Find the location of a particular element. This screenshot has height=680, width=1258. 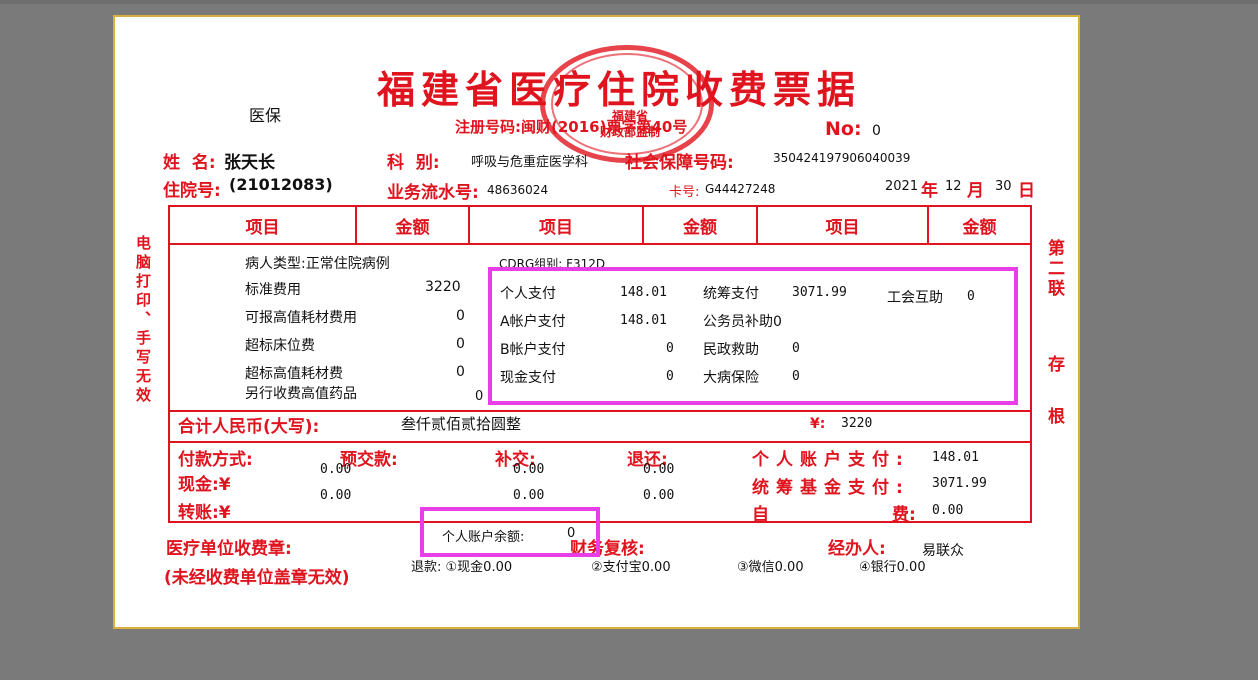

dept-label: 科 别: is located at coordinates (413, 163).